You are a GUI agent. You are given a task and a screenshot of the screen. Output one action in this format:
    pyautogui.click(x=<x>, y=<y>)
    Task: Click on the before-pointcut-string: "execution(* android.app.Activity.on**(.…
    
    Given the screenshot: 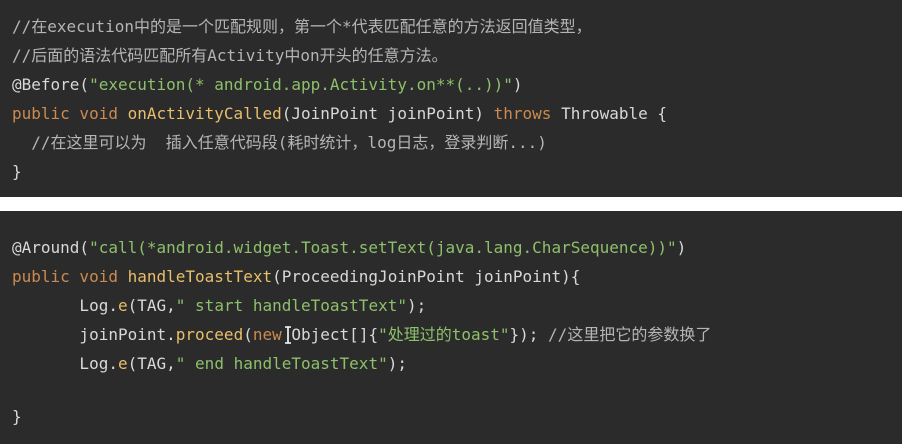 What is the action you would take?
    pyautogui.click(x=301, y=84)
    